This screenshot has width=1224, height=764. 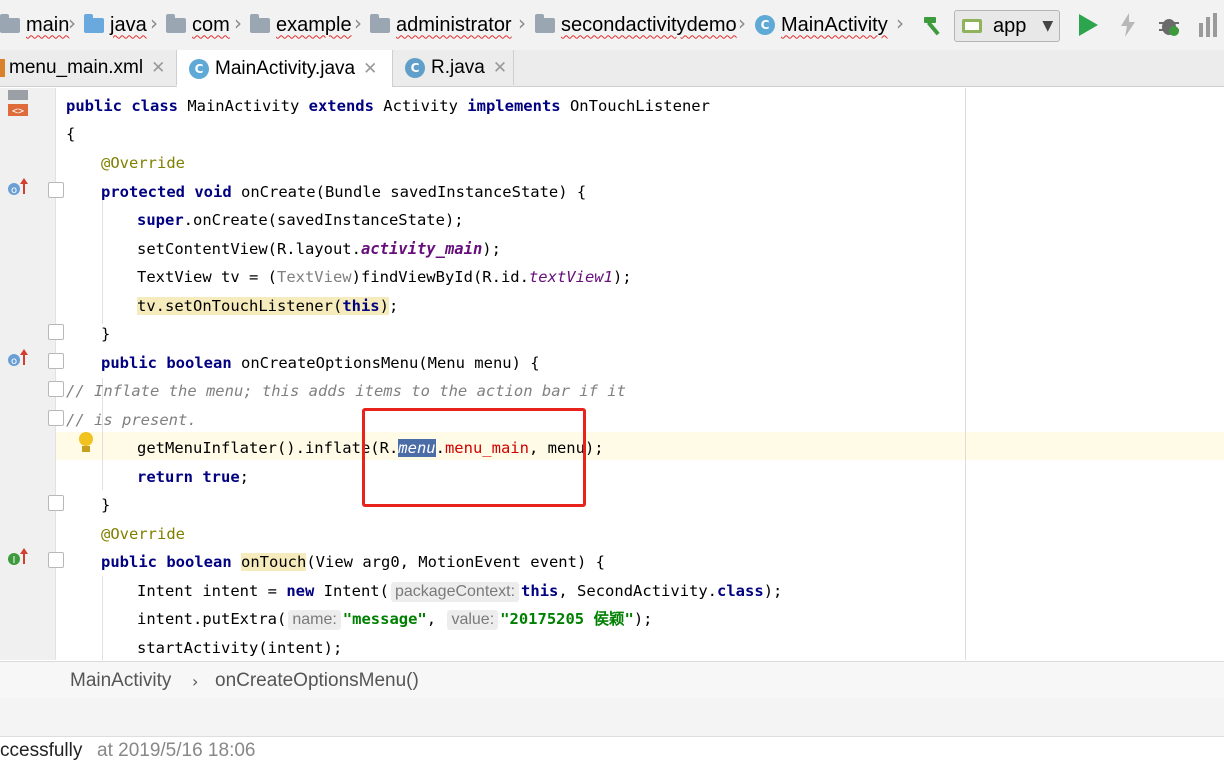 What do you see at coordinates (612, 680) in the screenshot?
I see `editor-breadcrumb: MainActivity › onCreateOptionsMenu()` at bounding box center [612, 680].